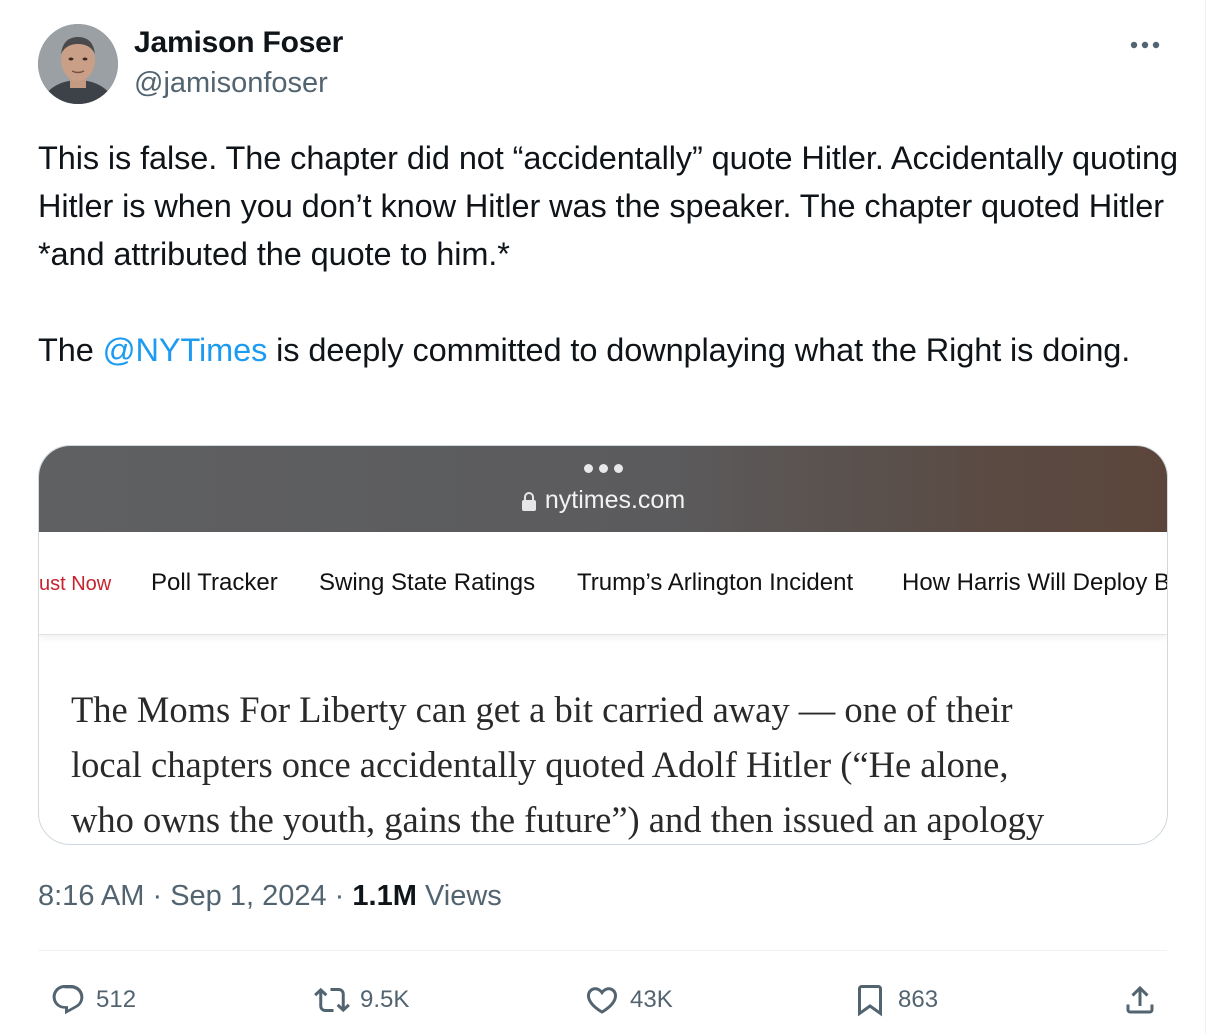  I want to click on mention-link: @NYTimes, so click(185, 350).